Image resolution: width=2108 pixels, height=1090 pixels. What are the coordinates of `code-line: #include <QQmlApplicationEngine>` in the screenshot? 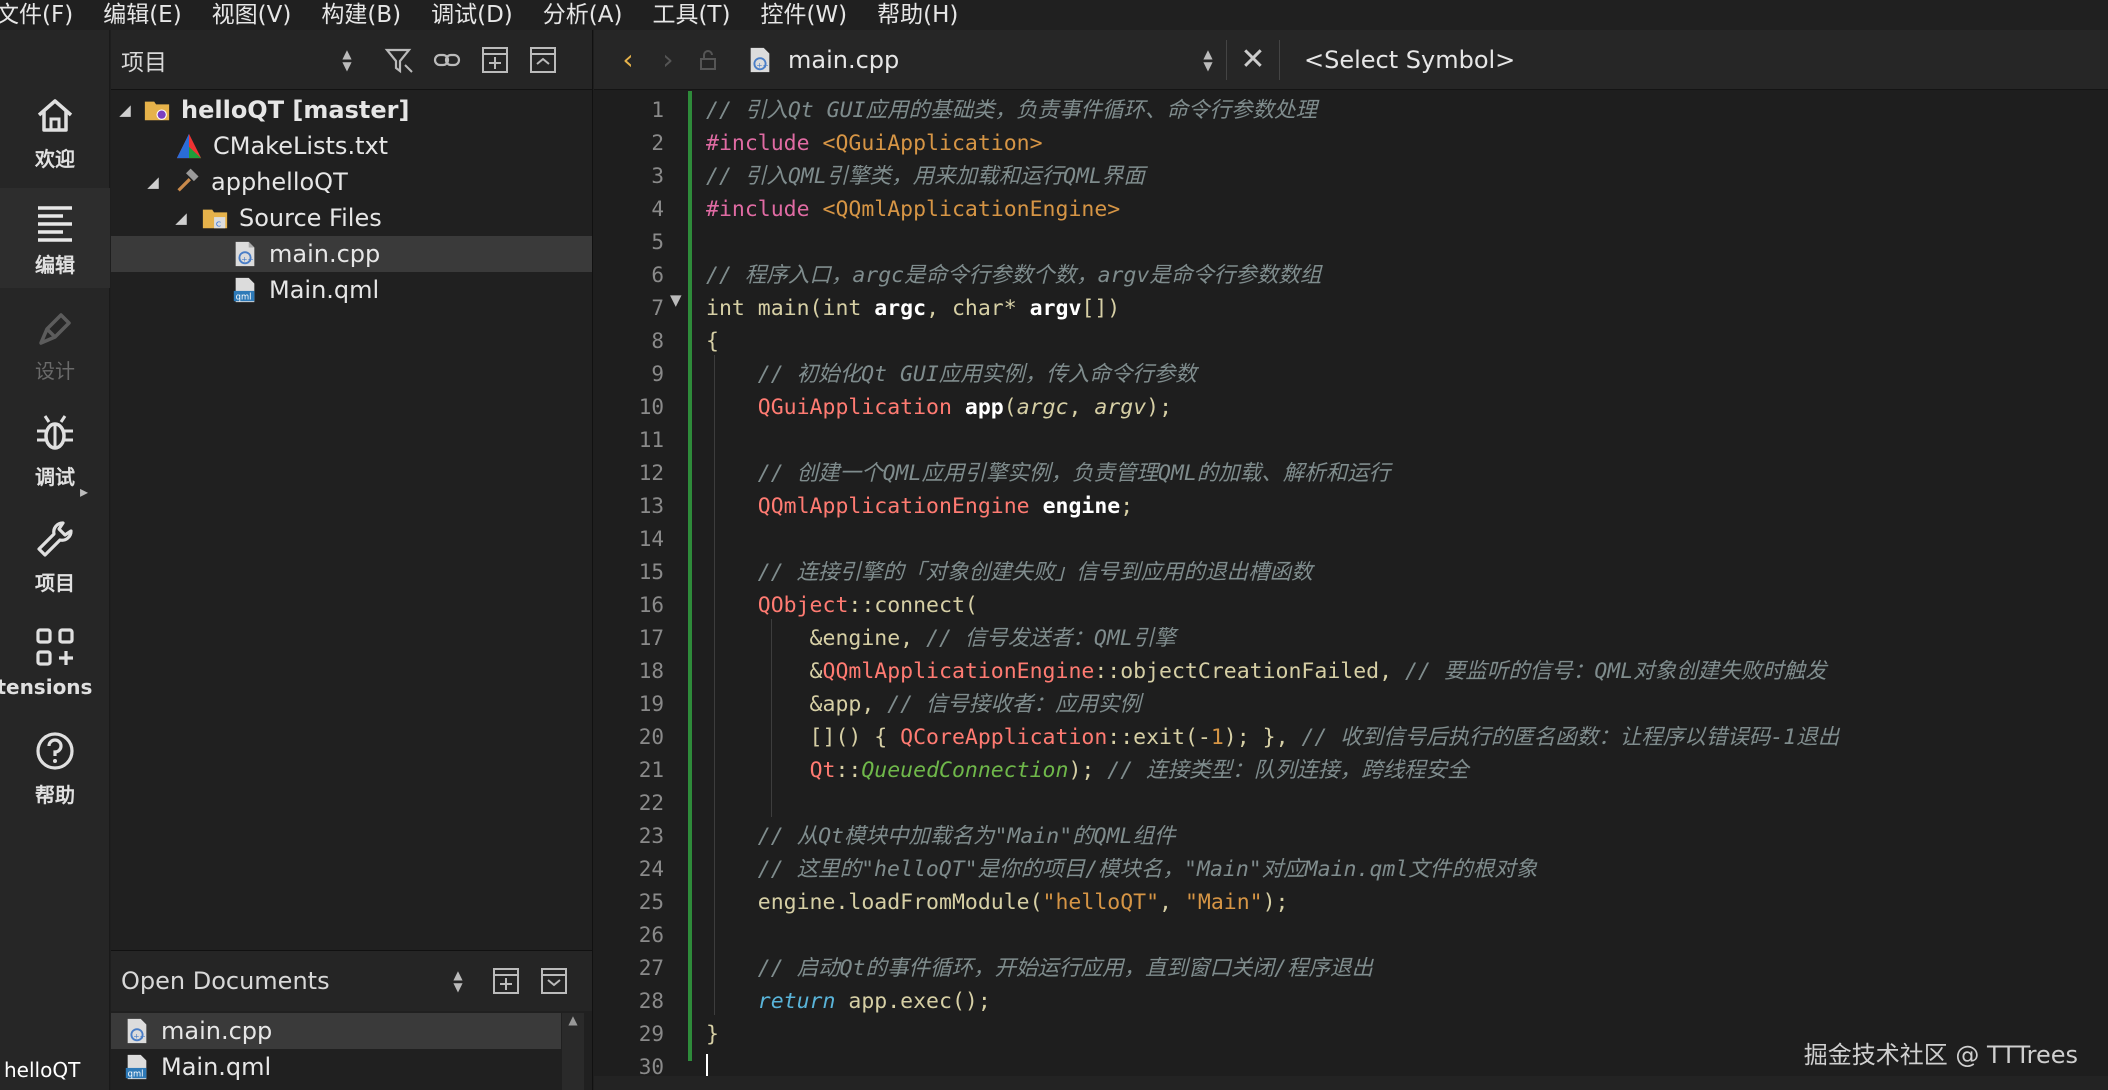 It's located at (913, 209).